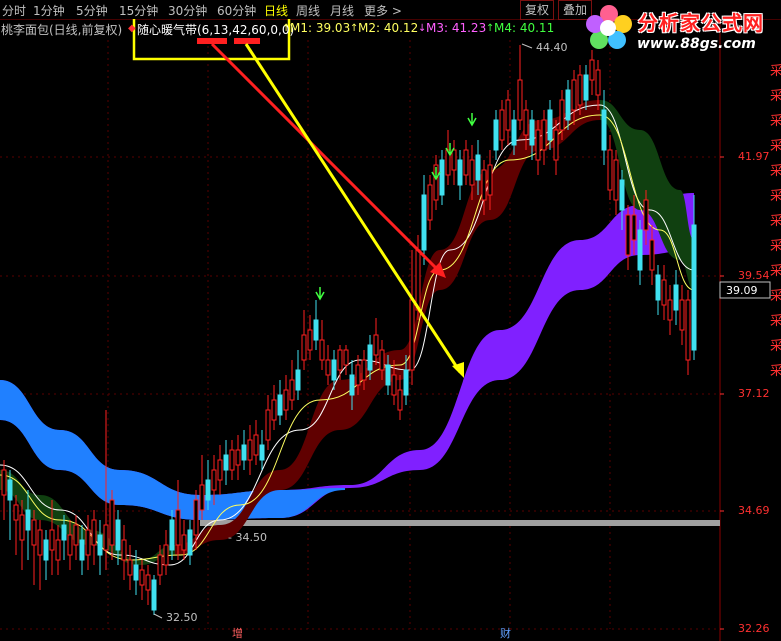 This screenshot has width=781, height=641. Describe the element at coordinates (383, 10) in the screenshot. I see `period-more-button: 更多 >` at that location.